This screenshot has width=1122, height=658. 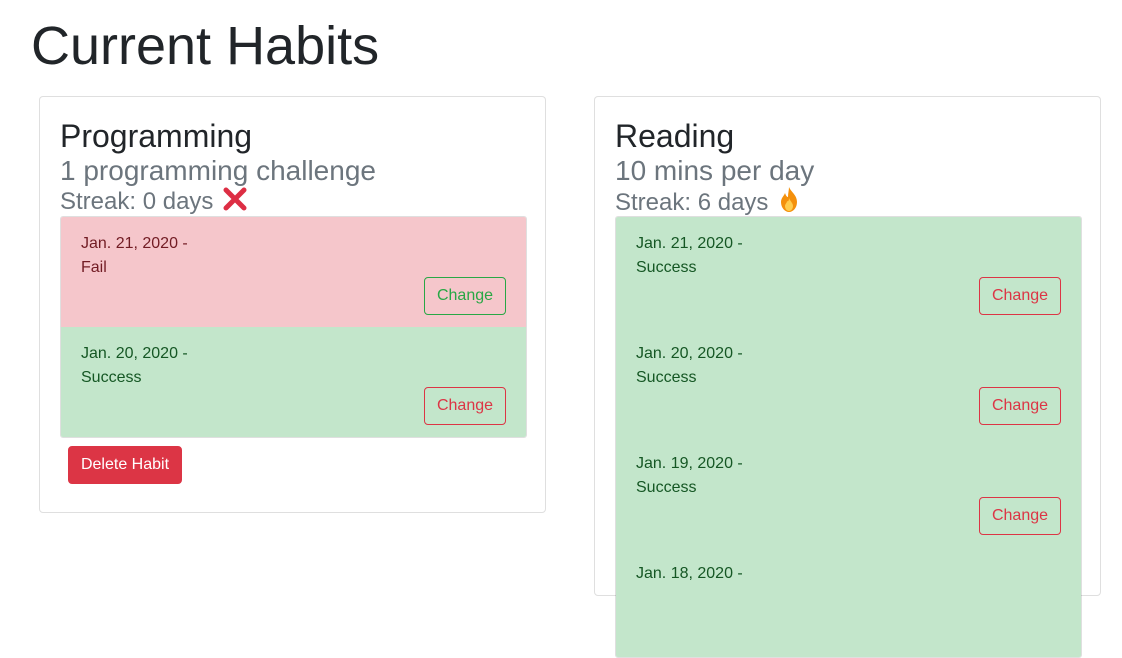 What do you see at coordinates (675, 136) in the screenshot?
I see `habit-title: Reading` at bounding box center [675, 136].